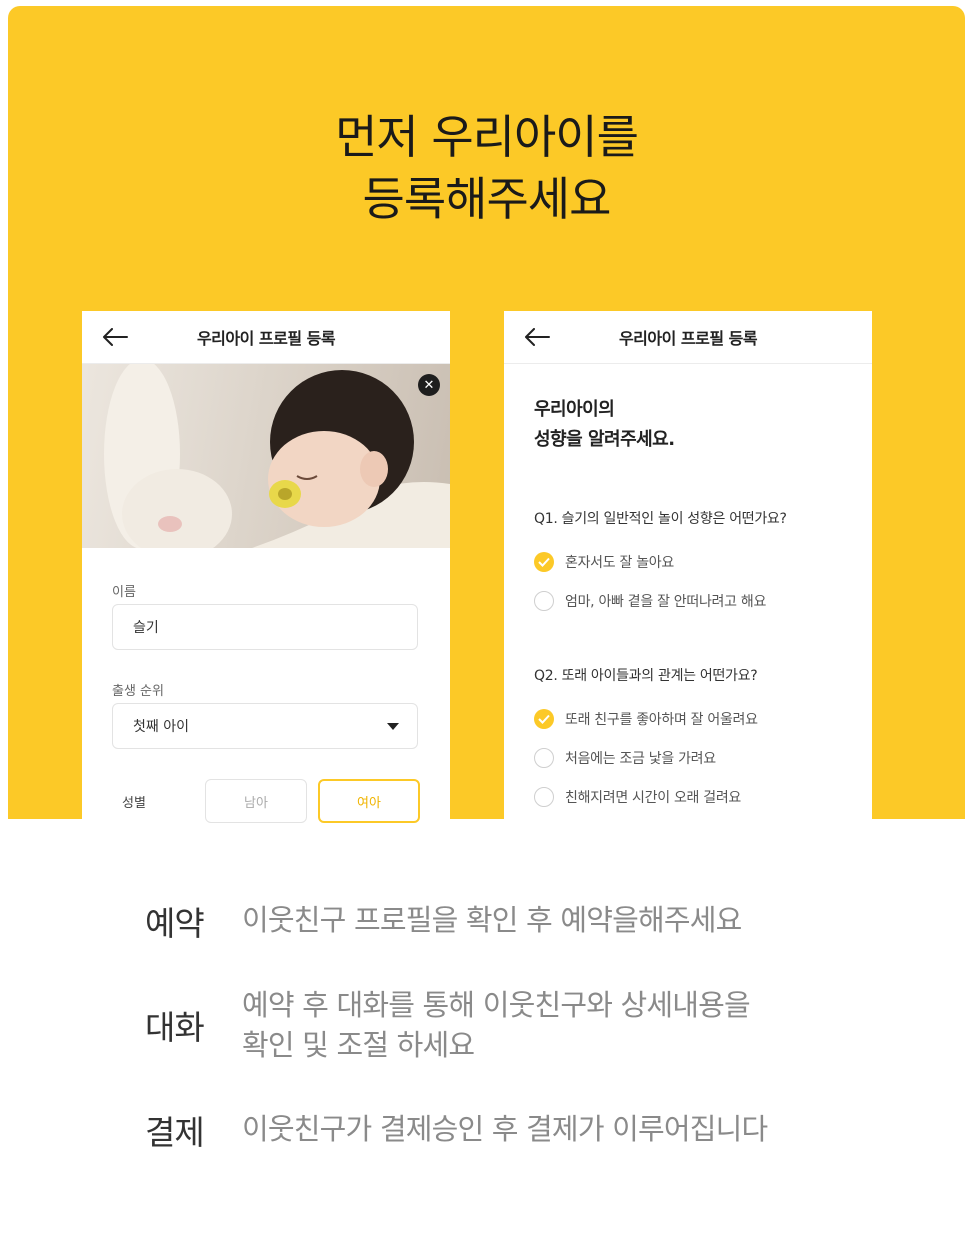 This screenshot has height=1239, width=971. I want to click on q2-option-3: 친해지려면 시간이 오래 걸려요, so click(637, 797).